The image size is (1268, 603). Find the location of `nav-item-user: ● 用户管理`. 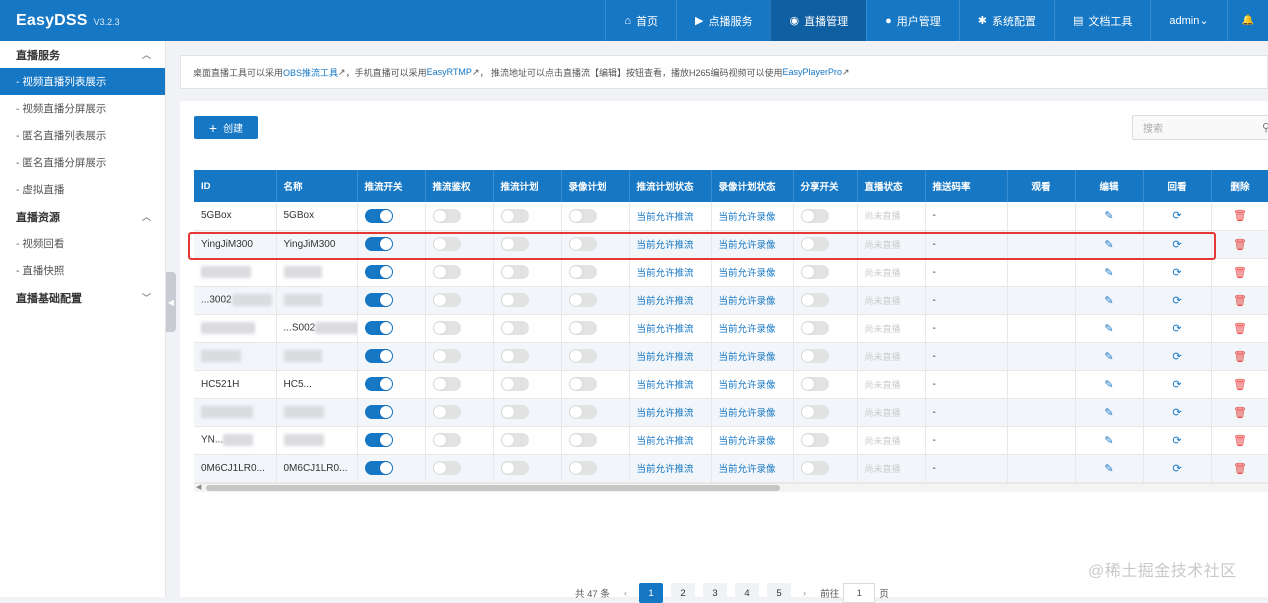

nav-item-user: ● 用户管理 is located at coordinates (912, 20).